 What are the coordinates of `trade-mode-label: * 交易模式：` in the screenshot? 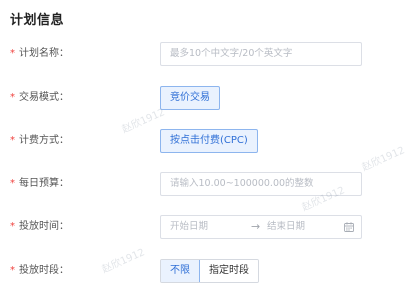 It's located at (39, 98).